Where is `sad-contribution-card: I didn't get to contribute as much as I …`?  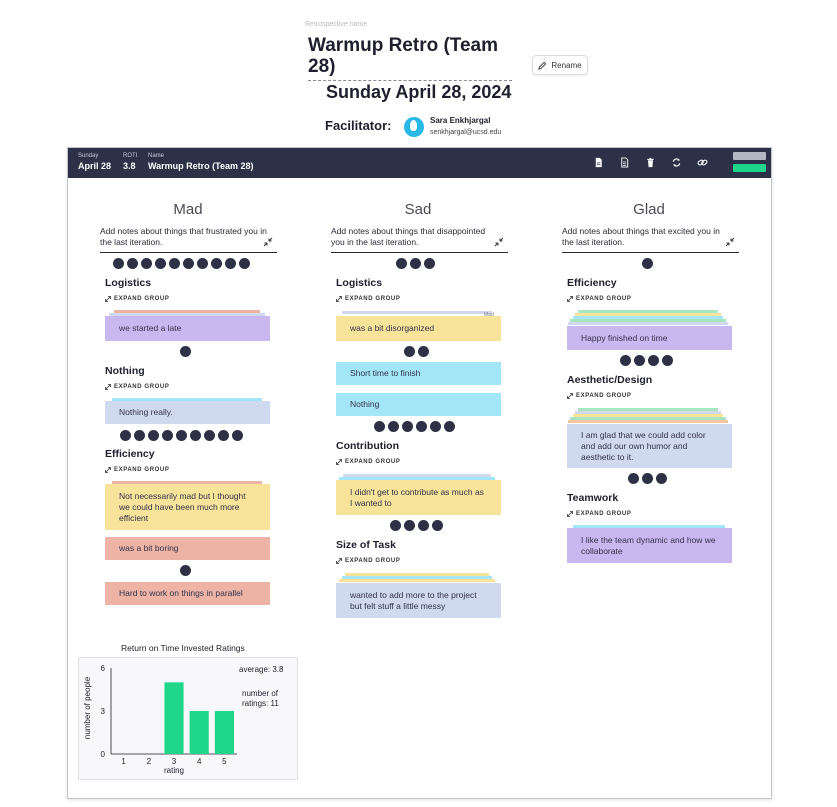
sad-contribution-card: I didn't get to contribute as much as I … is located at coordinates (418, 497).